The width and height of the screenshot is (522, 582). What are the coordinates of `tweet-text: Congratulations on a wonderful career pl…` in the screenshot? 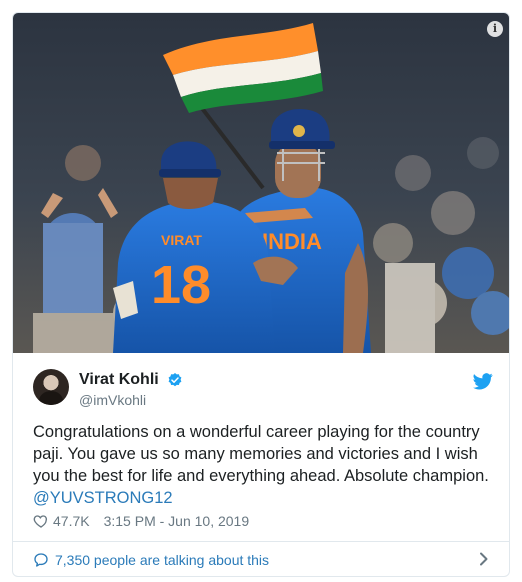 It's located at (268, 465).